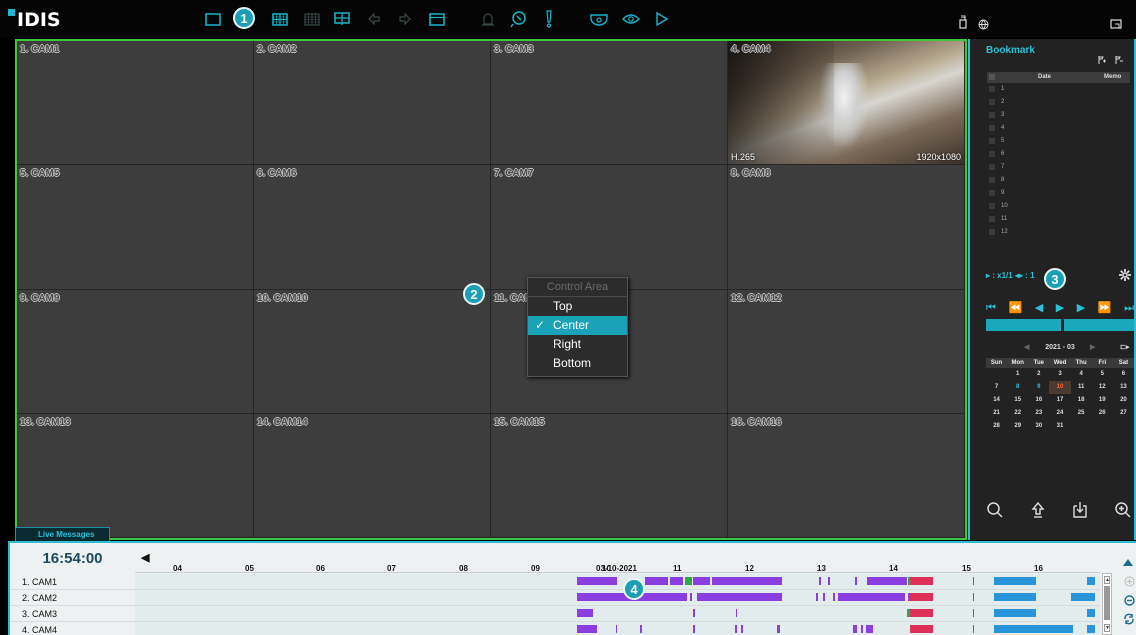 This screenshot has height=635, width=1136. Describe the element at coordinates (996, 511) in the screenshot. I see `search-icon` at that location.